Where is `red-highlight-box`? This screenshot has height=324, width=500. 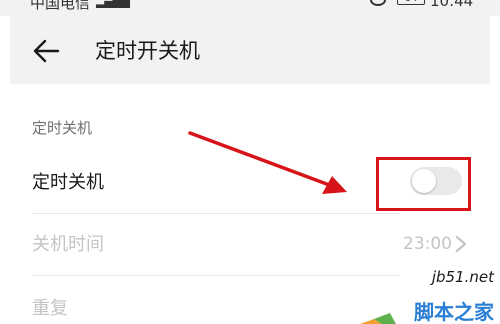 red-highlight-box is located at coordinates (423, 184).